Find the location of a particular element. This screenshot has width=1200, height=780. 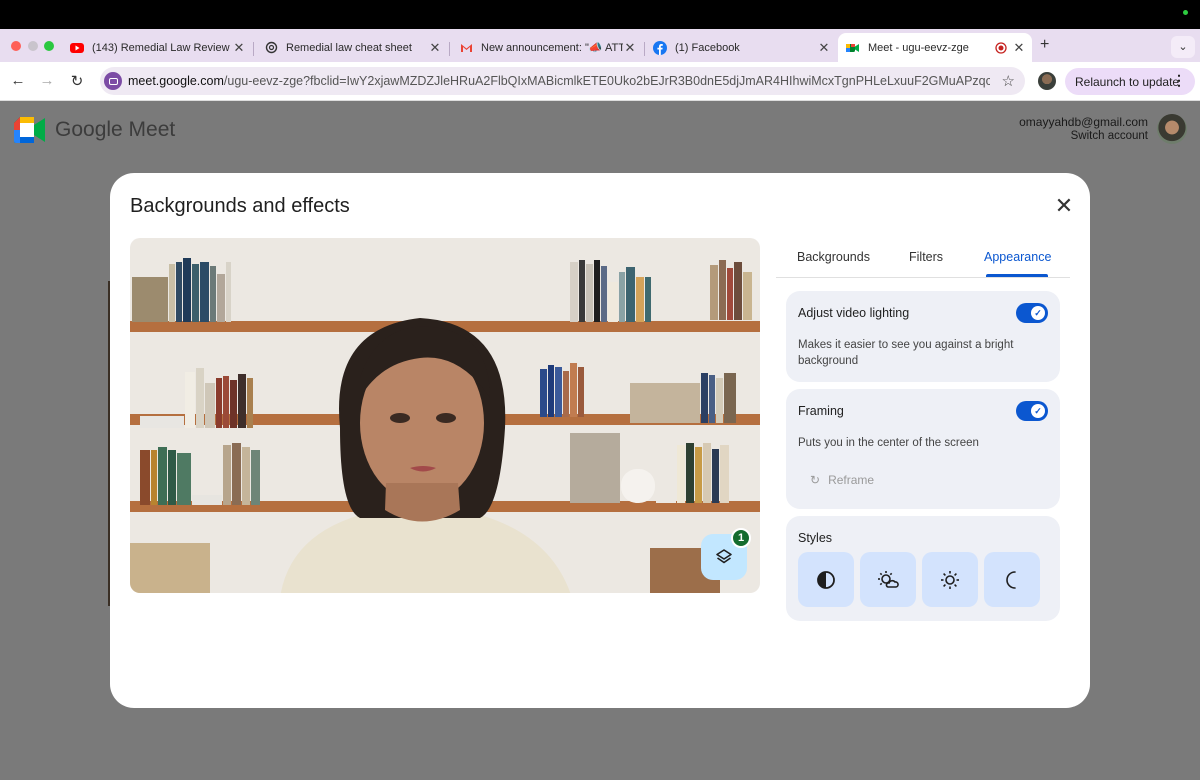

framing-description: Puts you in the center of the screen is located at coordinates (888, 443).